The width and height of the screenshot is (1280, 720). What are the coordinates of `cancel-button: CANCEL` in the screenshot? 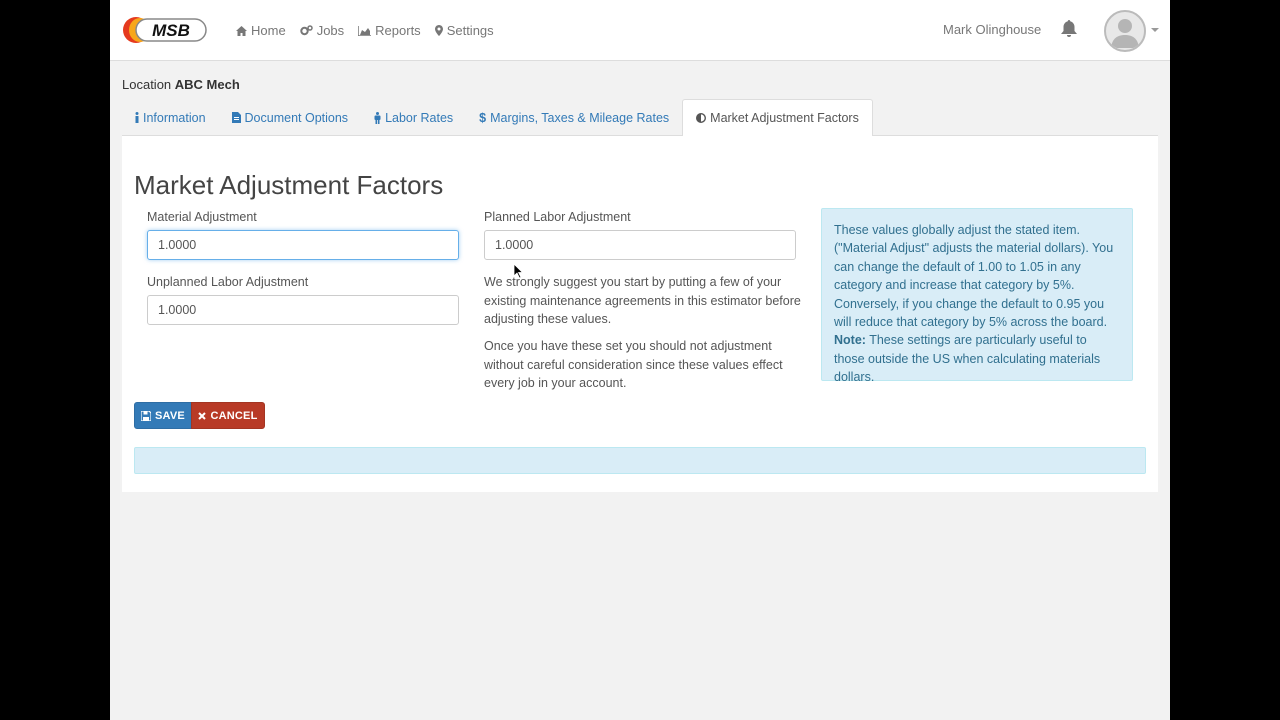 It's located at (228, 415).